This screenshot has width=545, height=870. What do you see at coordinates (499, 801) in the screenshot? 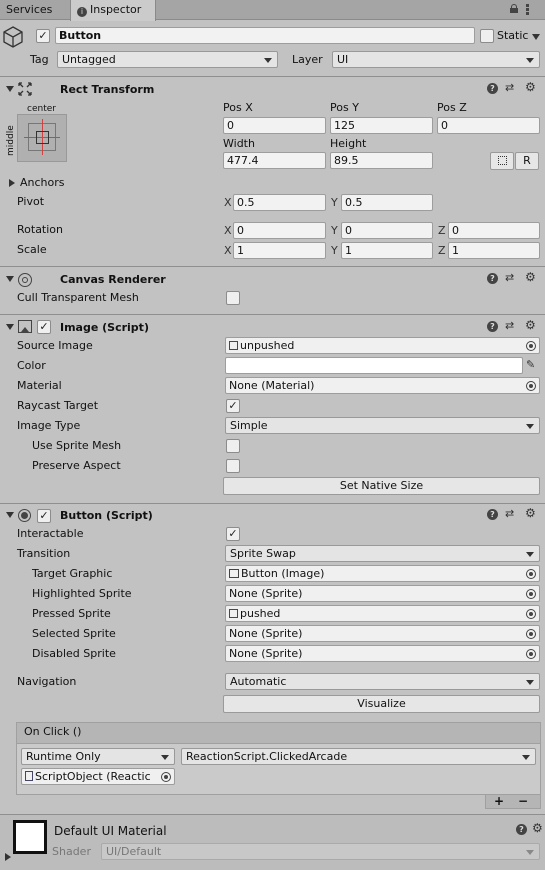
I see `add-listener-button: +` at bounding box center [499, 801].